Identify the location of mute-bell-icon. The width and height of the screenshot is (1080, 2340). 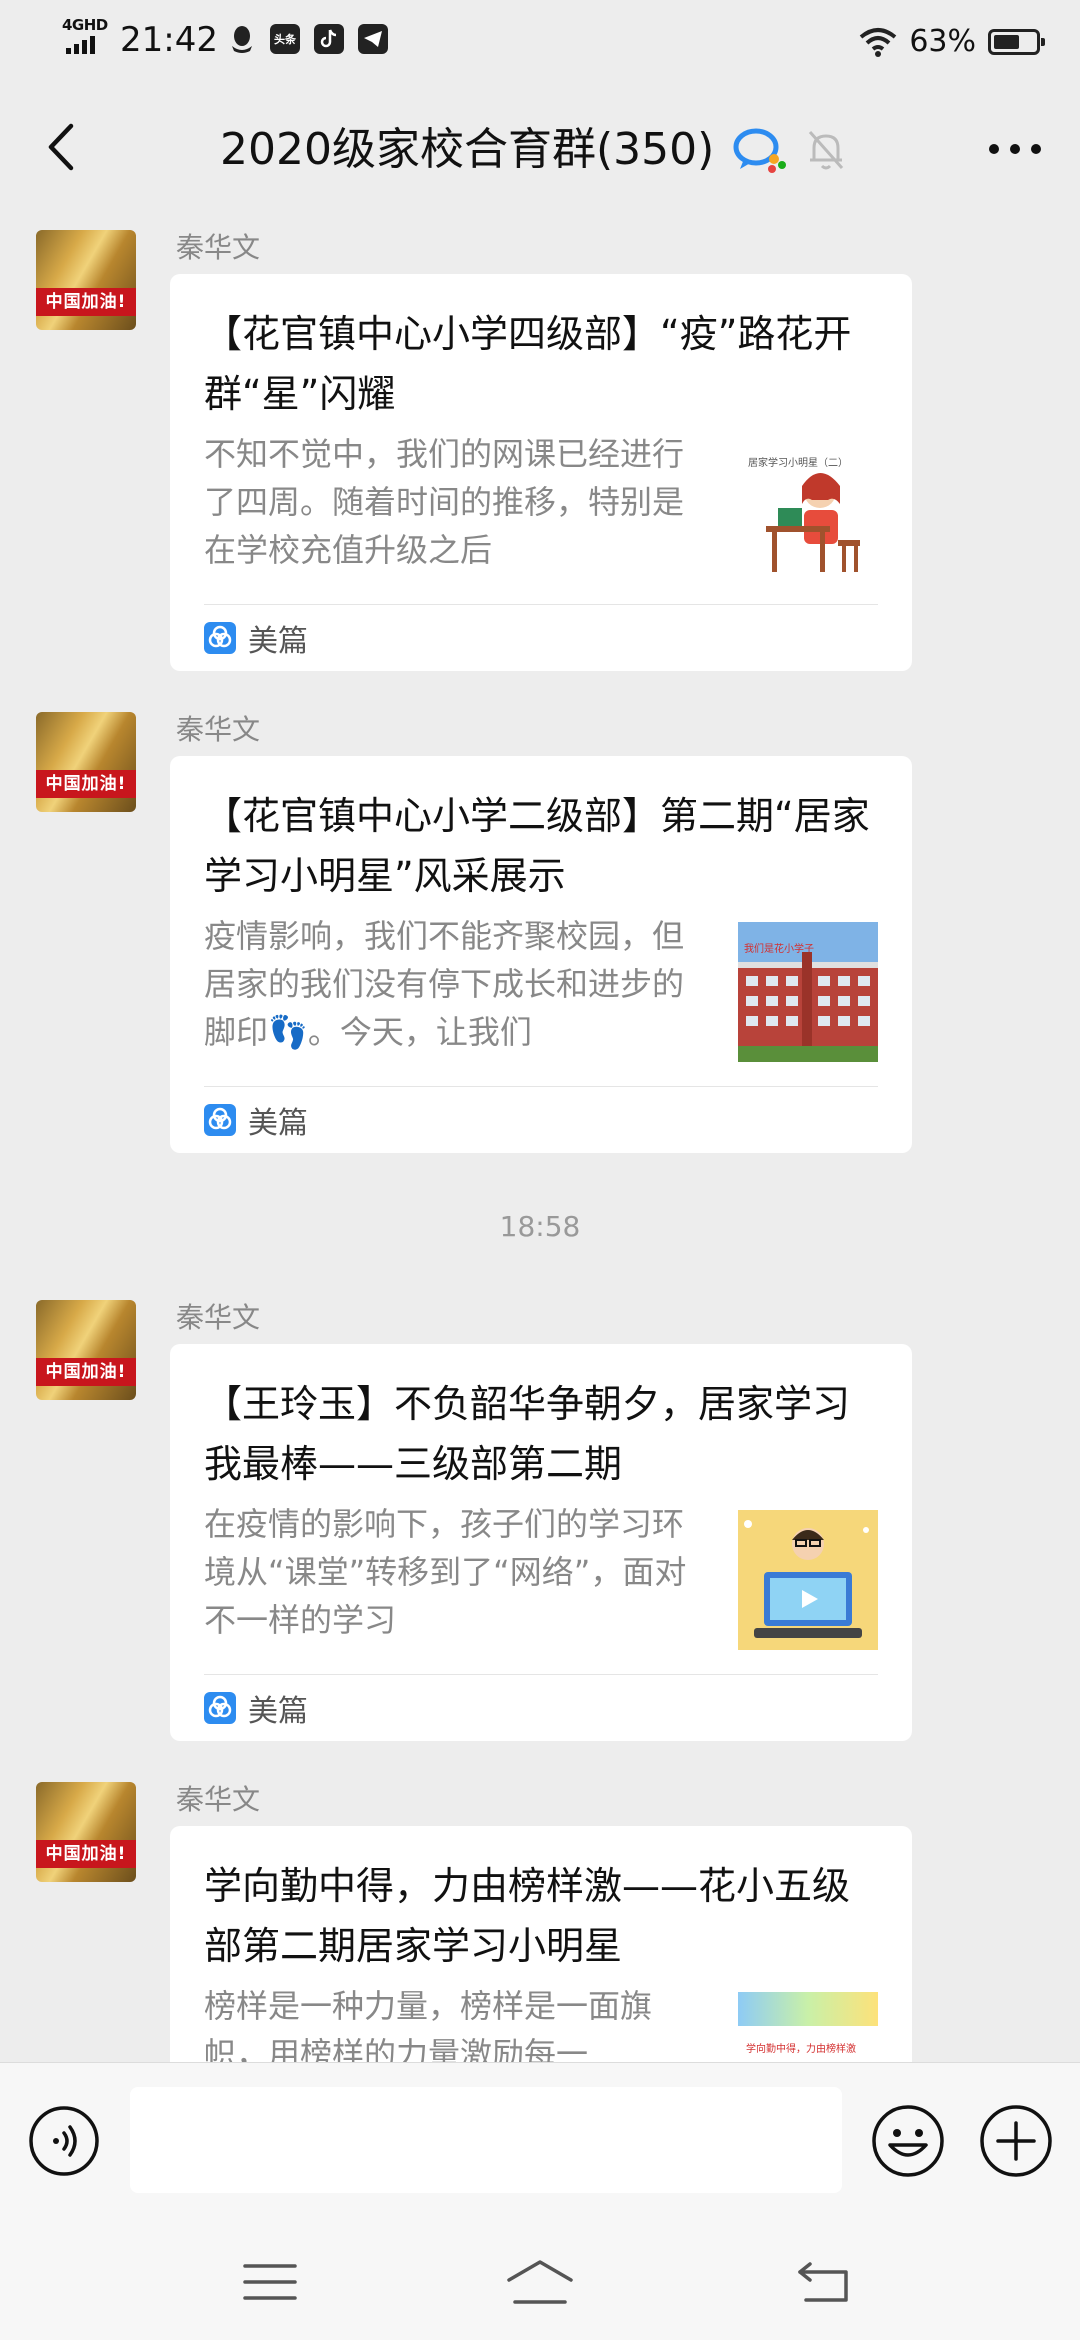
(826, 150).